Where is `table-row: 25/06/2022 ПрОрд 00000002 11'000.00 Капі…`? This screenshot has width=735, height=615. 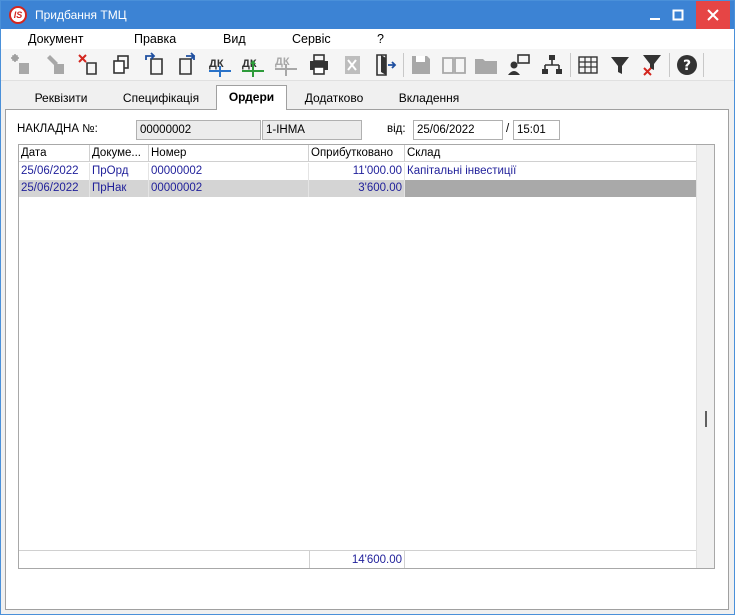
table-row: 25/06/2022 ПрОрд 00000002 11'000.00 Капі… is located at coordinates (357, 171).